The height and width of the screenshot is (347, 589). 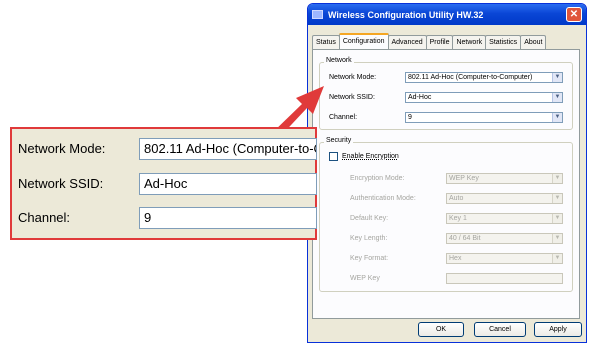 What do you see at coordinates (62, 148) in the screenshot?
I see `zoom-network-mode-label: Network Mode:` at bounding box center [62, 148].